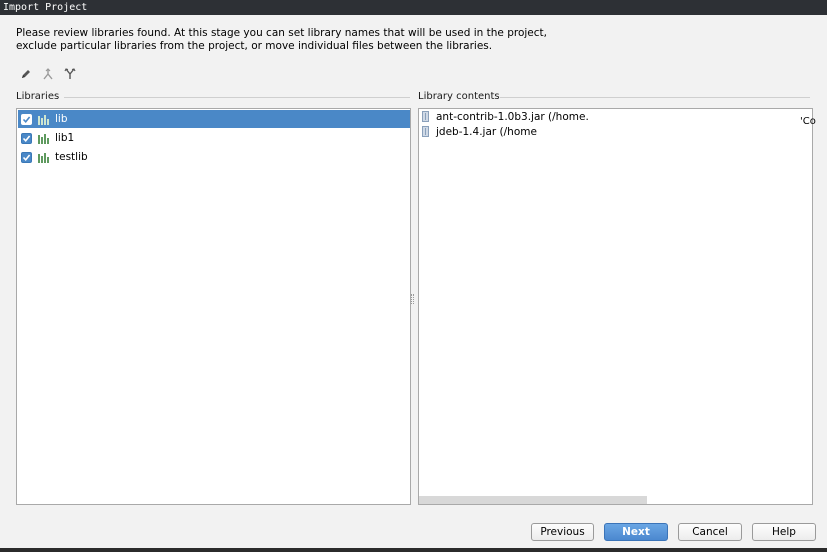 The width and height of the screenshot is (827, 552). What do you see at coordinates (808, 121) in the screenshot?
I see `truncated-path-text: 'Co` at bounding box center [808, 121].